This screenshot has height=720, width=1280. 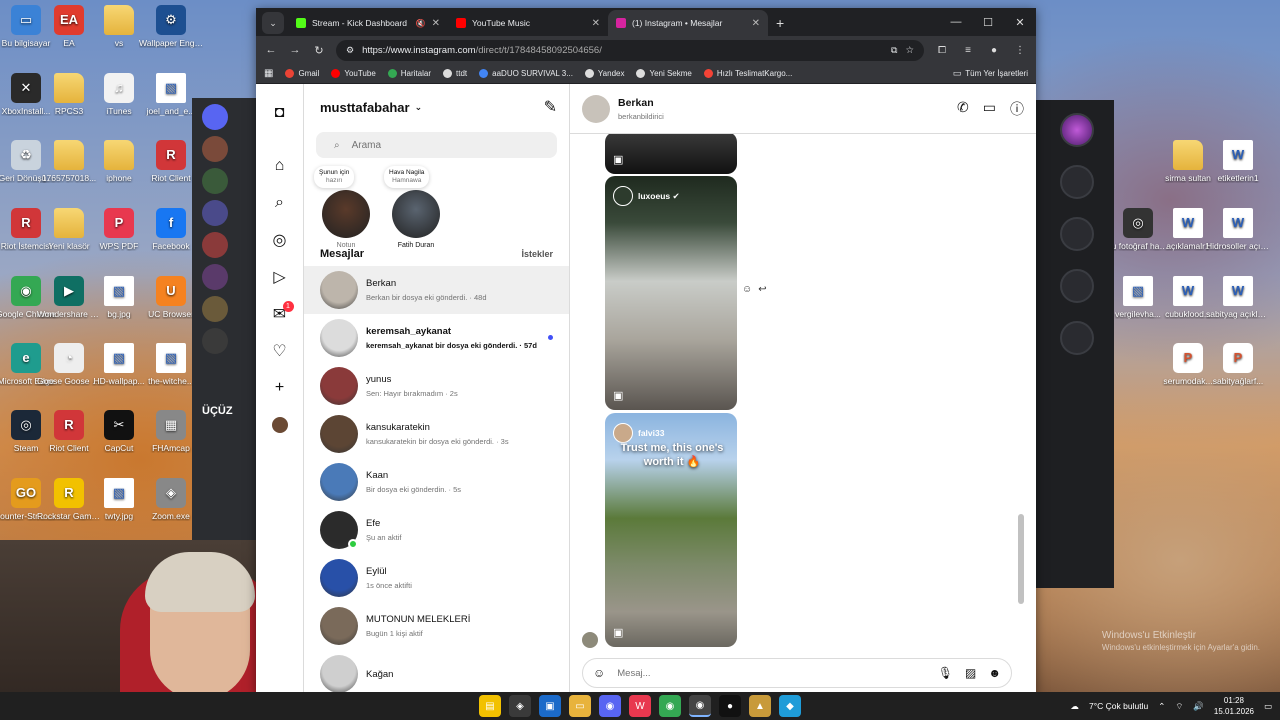 What do you see at coordinates (963, 109) in the screenshot?
I see `phone-icon: ✆` at bounding box center [963, 109].